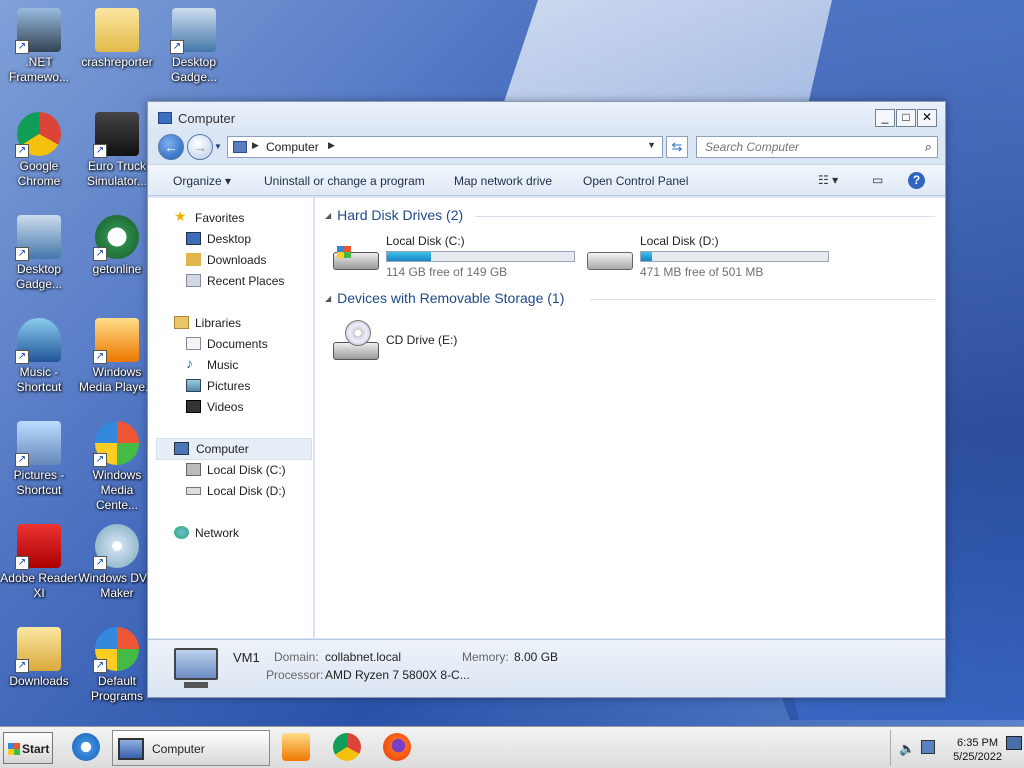 Image resolution: width=1024 pixels, height=768 pixels. I want to click on back-arrow-icon: ←, so click(171, 147).